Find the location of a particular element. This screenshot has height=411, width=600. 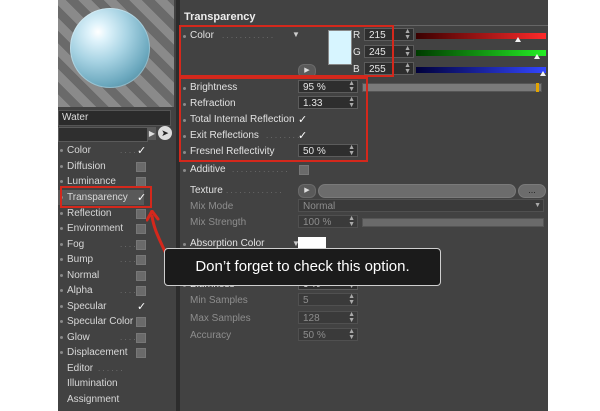

channel-specular-color: Specular Color is located at coordinates (102, 321).